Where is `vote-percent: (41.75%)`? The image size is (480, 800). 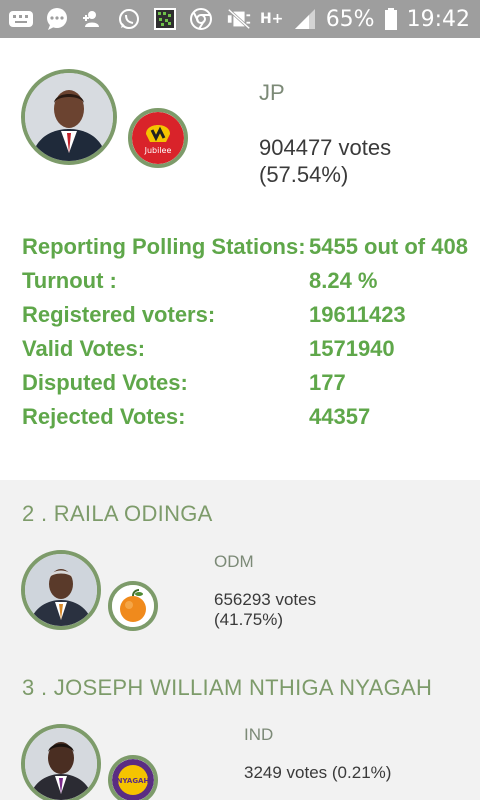 vote-percent: (41.75%) is located at coordinates (248, 619).